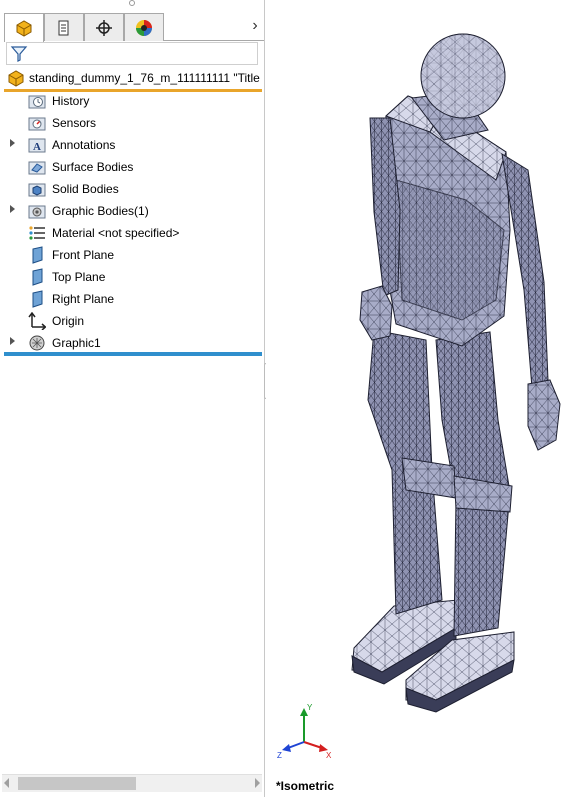  I want to click on tab-propertymanager, so click(64, 27).